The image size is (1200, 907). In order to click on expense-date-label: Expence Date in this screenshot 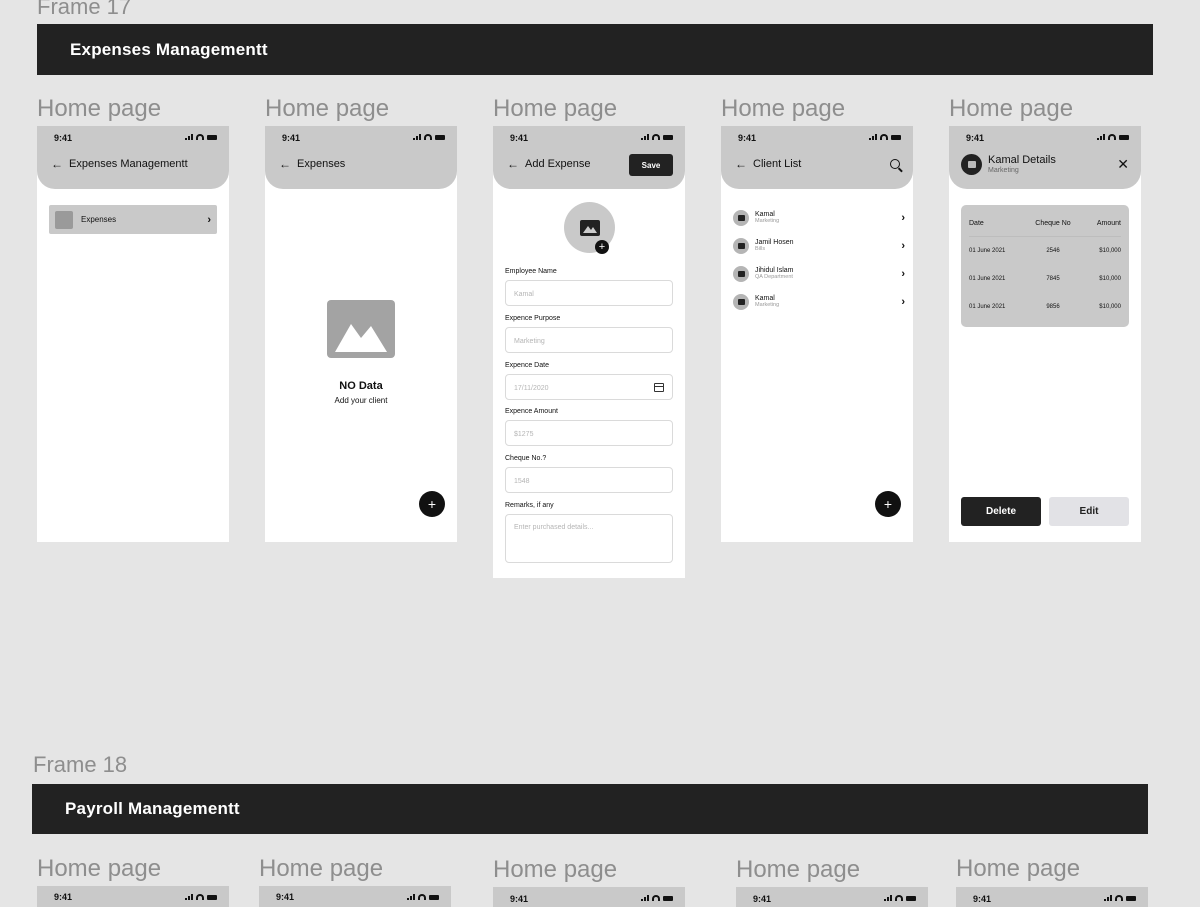, I will do `click(527, 365)`.